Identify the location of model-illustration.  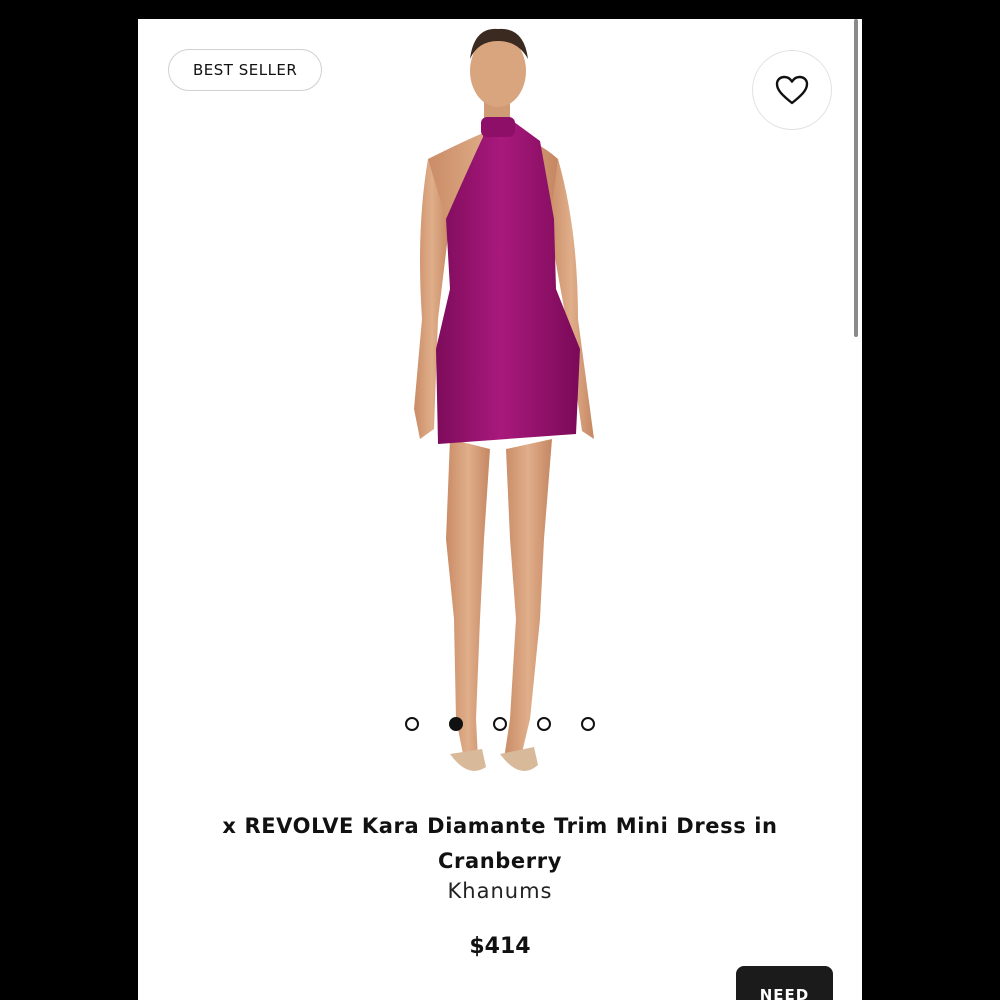
(504, 399).